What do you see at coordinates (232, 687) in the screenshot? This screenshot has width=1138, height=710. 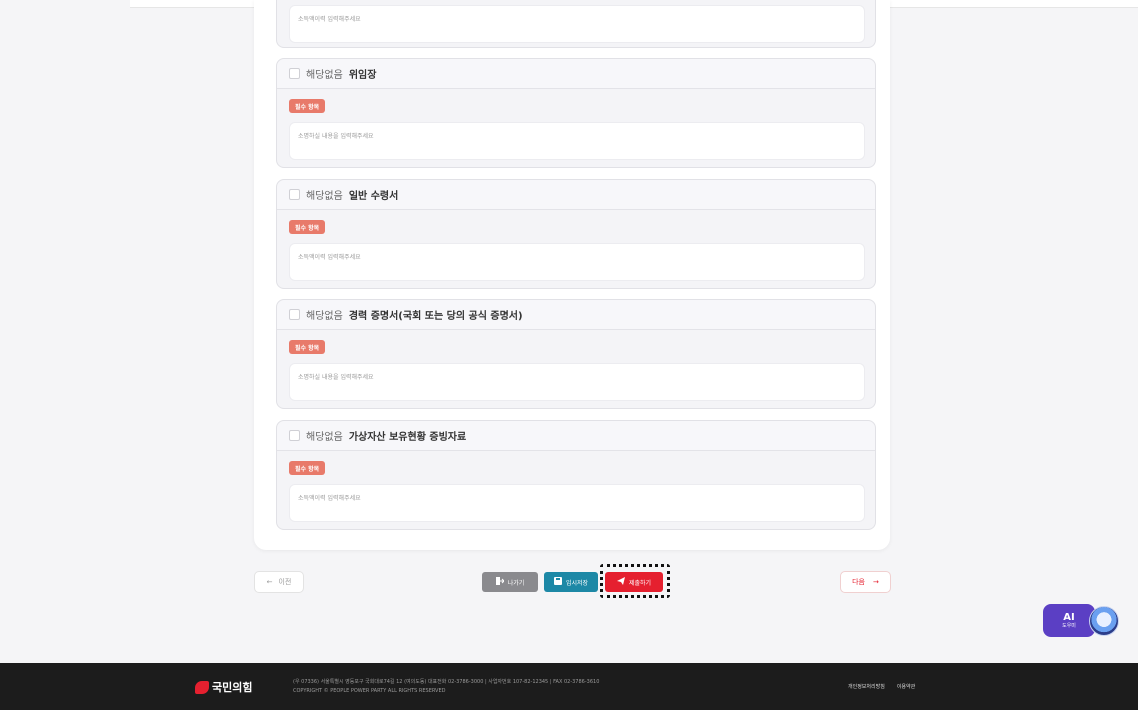 I see `brand-name: 국민의힘` at bounding box center [232, 687].